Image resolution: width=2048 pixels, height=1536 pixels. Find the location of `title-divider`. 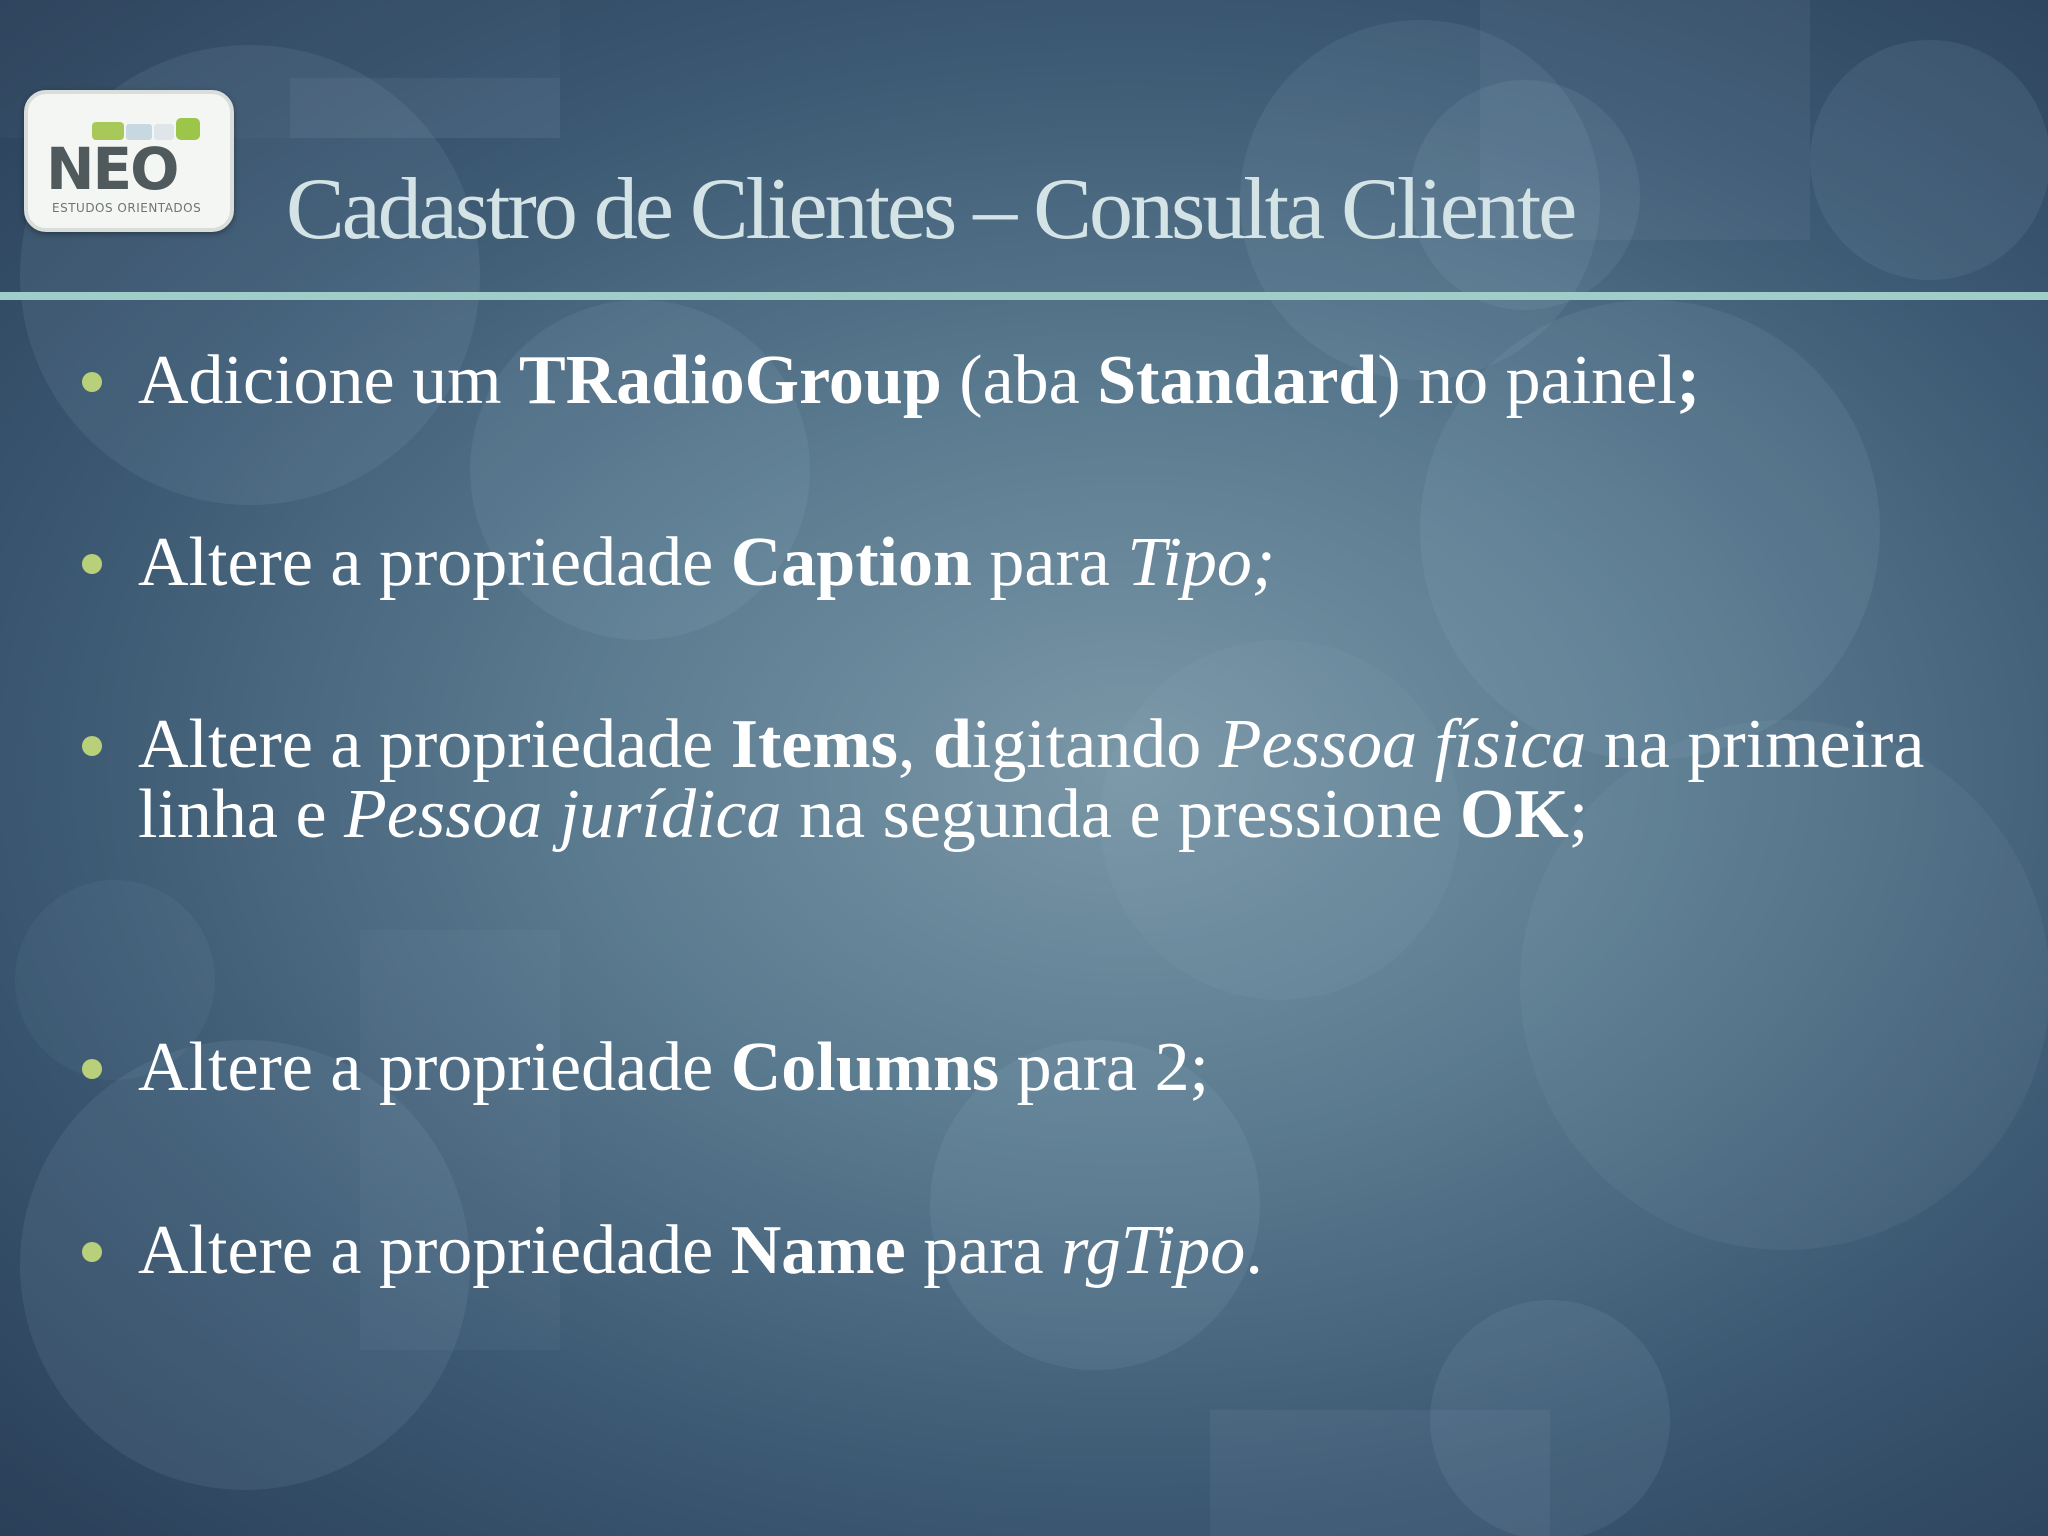

title-divider is located at coordinates (1024, 296).